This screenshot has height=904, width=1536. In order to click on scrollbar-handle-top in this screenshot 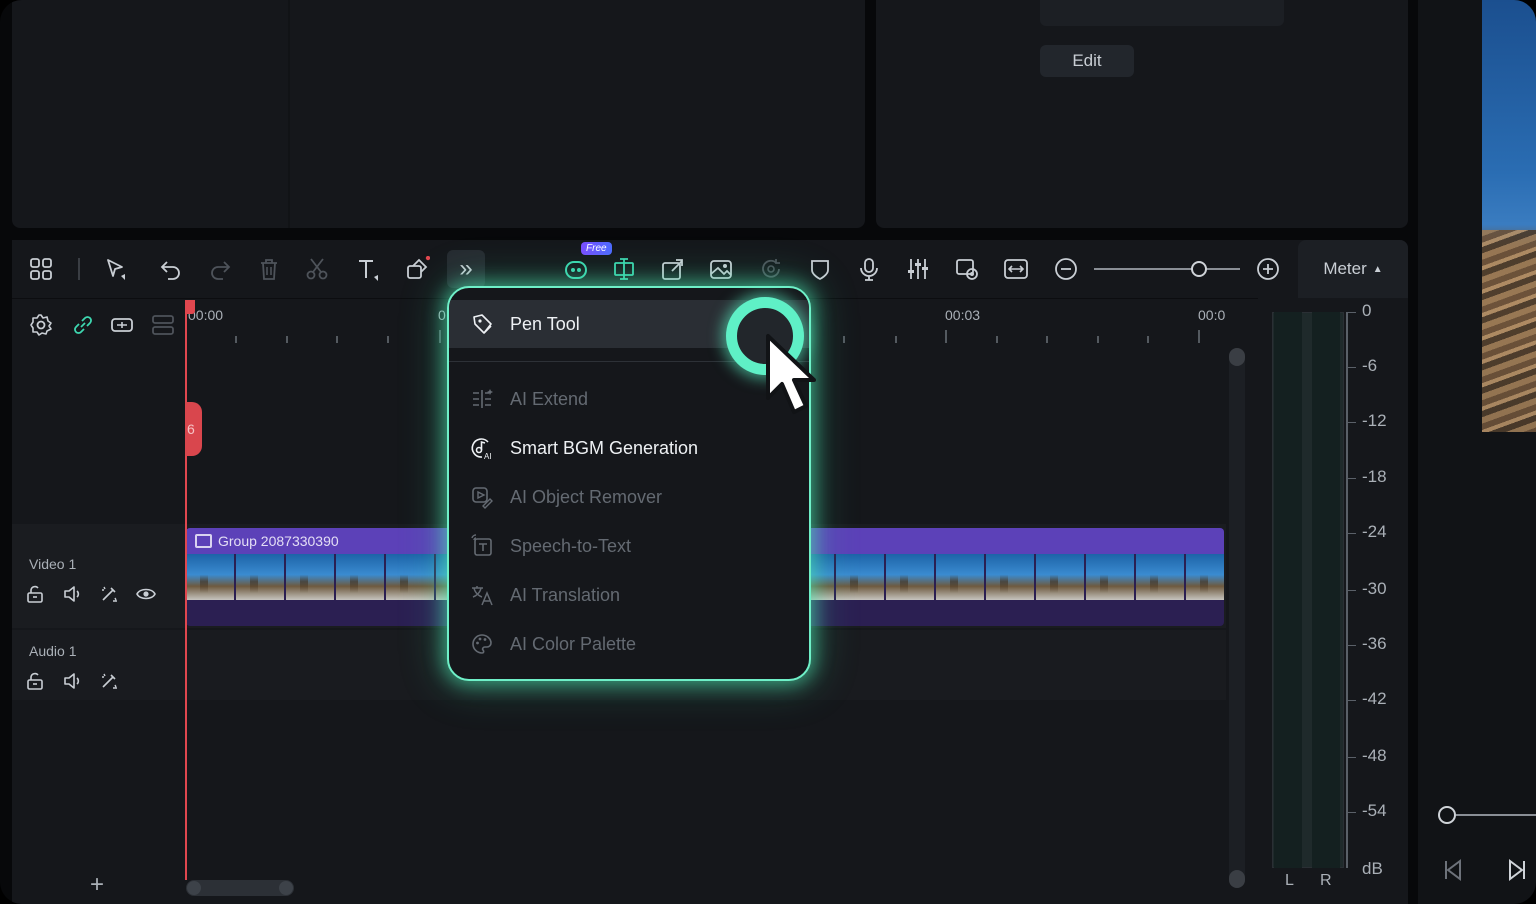, I will do `click(1237, 357)`.